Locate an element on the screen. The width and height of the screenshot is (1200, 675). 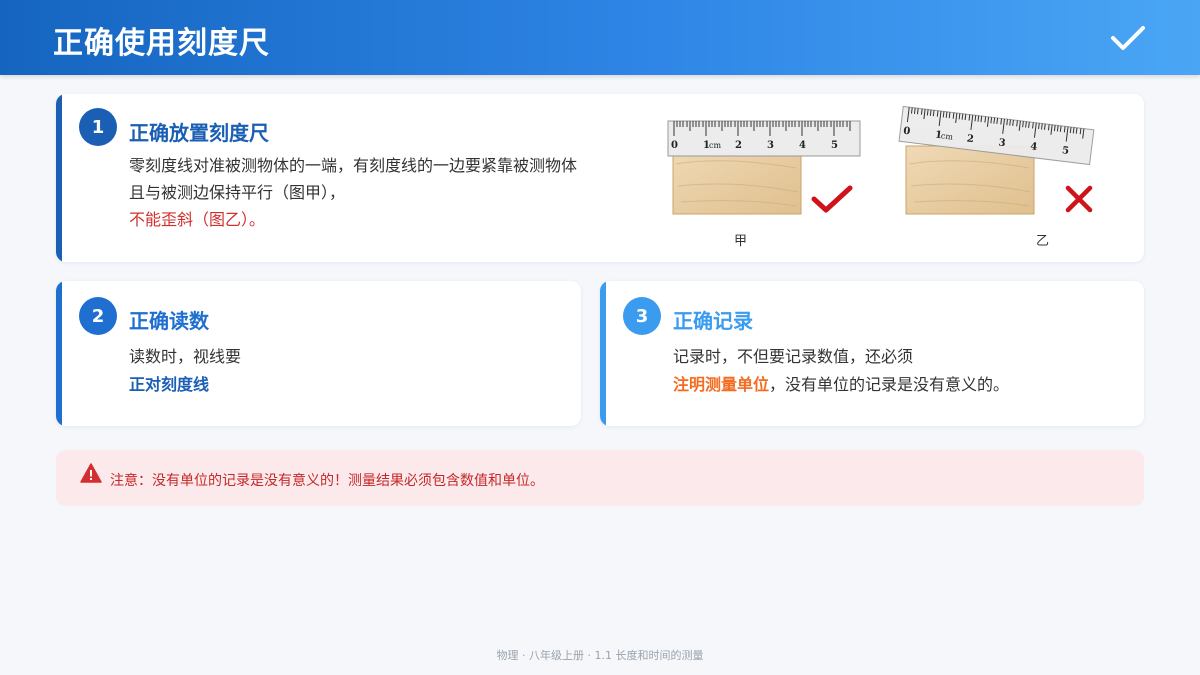
section-text-rest: ，没有单位的记录是没有意义的。 is located at coordinates (889, 384).